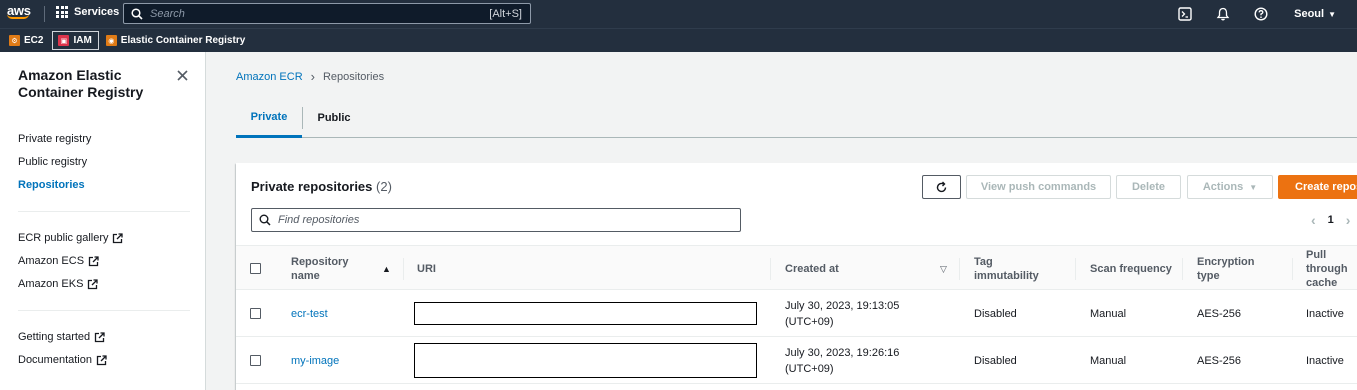 The image size is (1357, 390). What do you see at coordinates (309, 313) in the screenshot?
I see `repository-name-link: ecr-test` at bounding box center [309, 313].